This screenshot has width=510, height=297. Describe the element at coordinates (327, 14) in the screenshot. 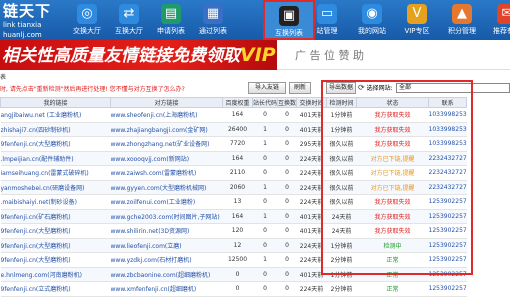

I see `nav-icon: ▭` at that location.